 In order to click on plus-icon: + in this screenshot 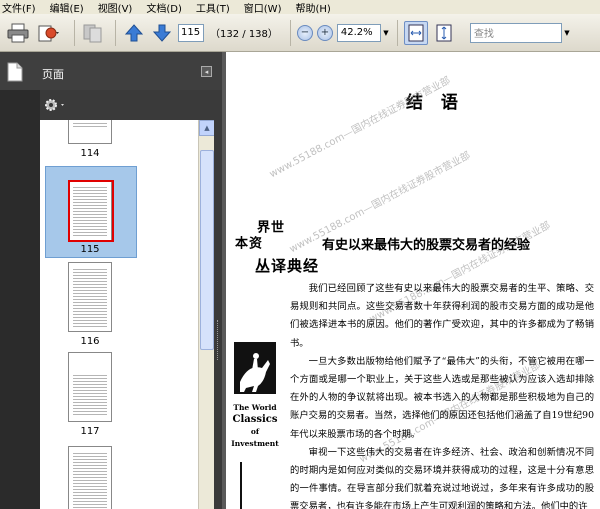, I will do `click(325, 32)`.